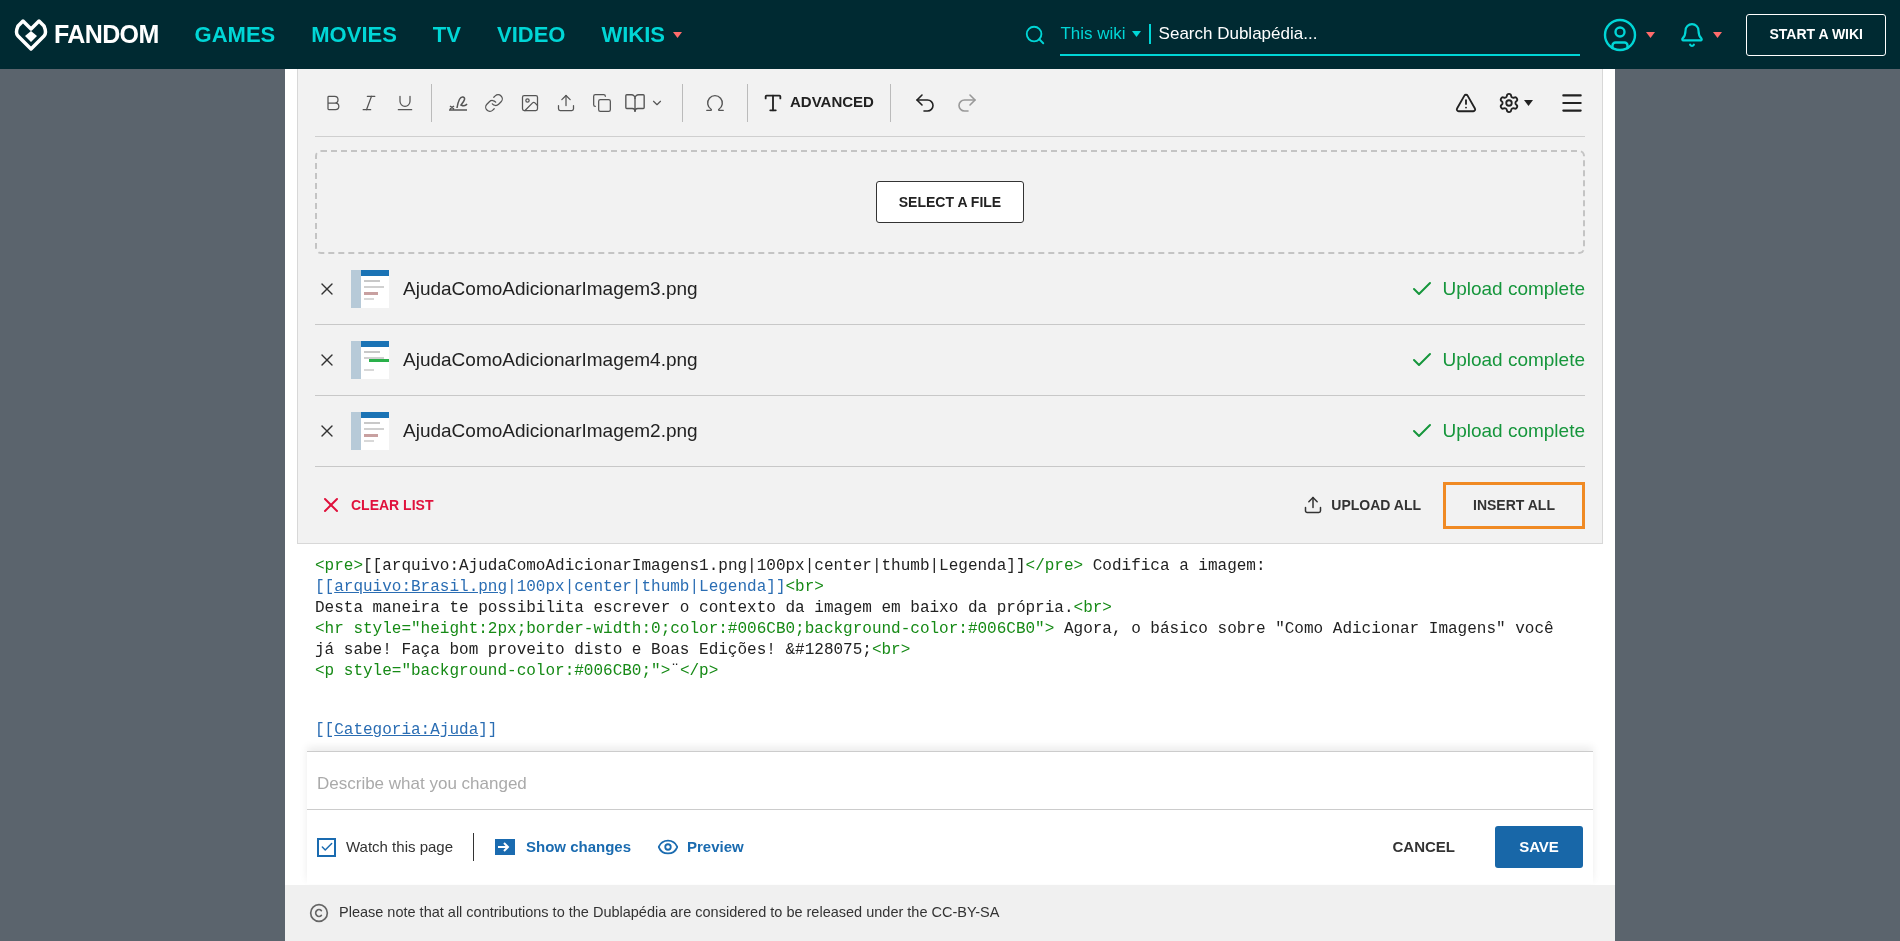 This screenshot has width=1900, height=941. I want to click on check-icon, so click(326, 847).